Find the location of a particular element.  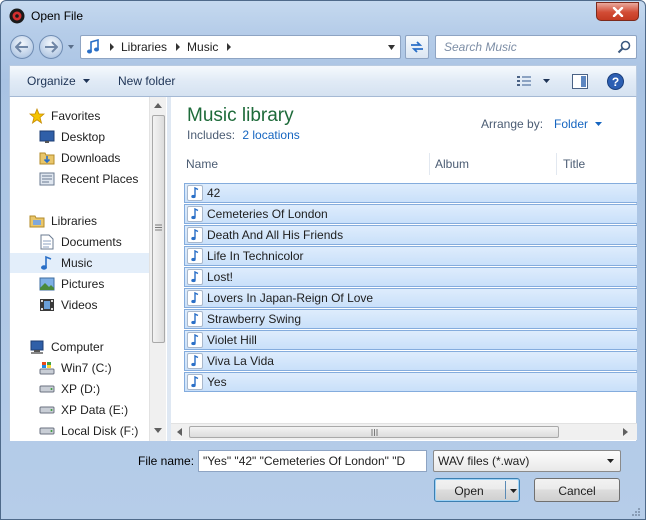

nav-item-label: XP (D:) is located at coordinates (81, 389).